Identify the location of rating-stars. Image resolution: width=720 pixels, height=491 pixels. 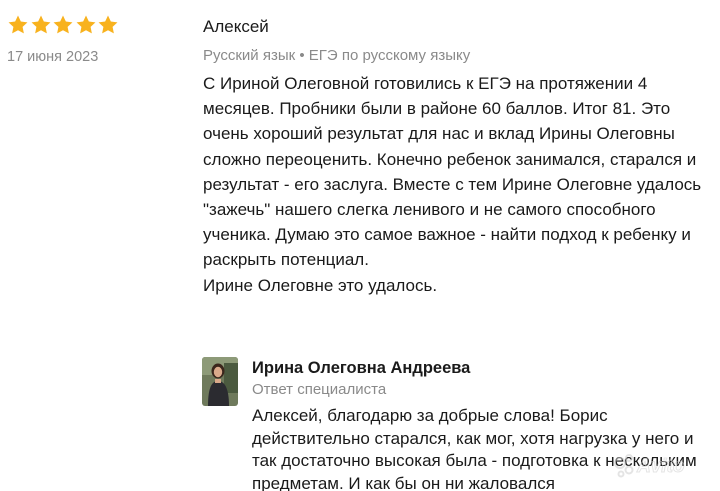
(63, 25).